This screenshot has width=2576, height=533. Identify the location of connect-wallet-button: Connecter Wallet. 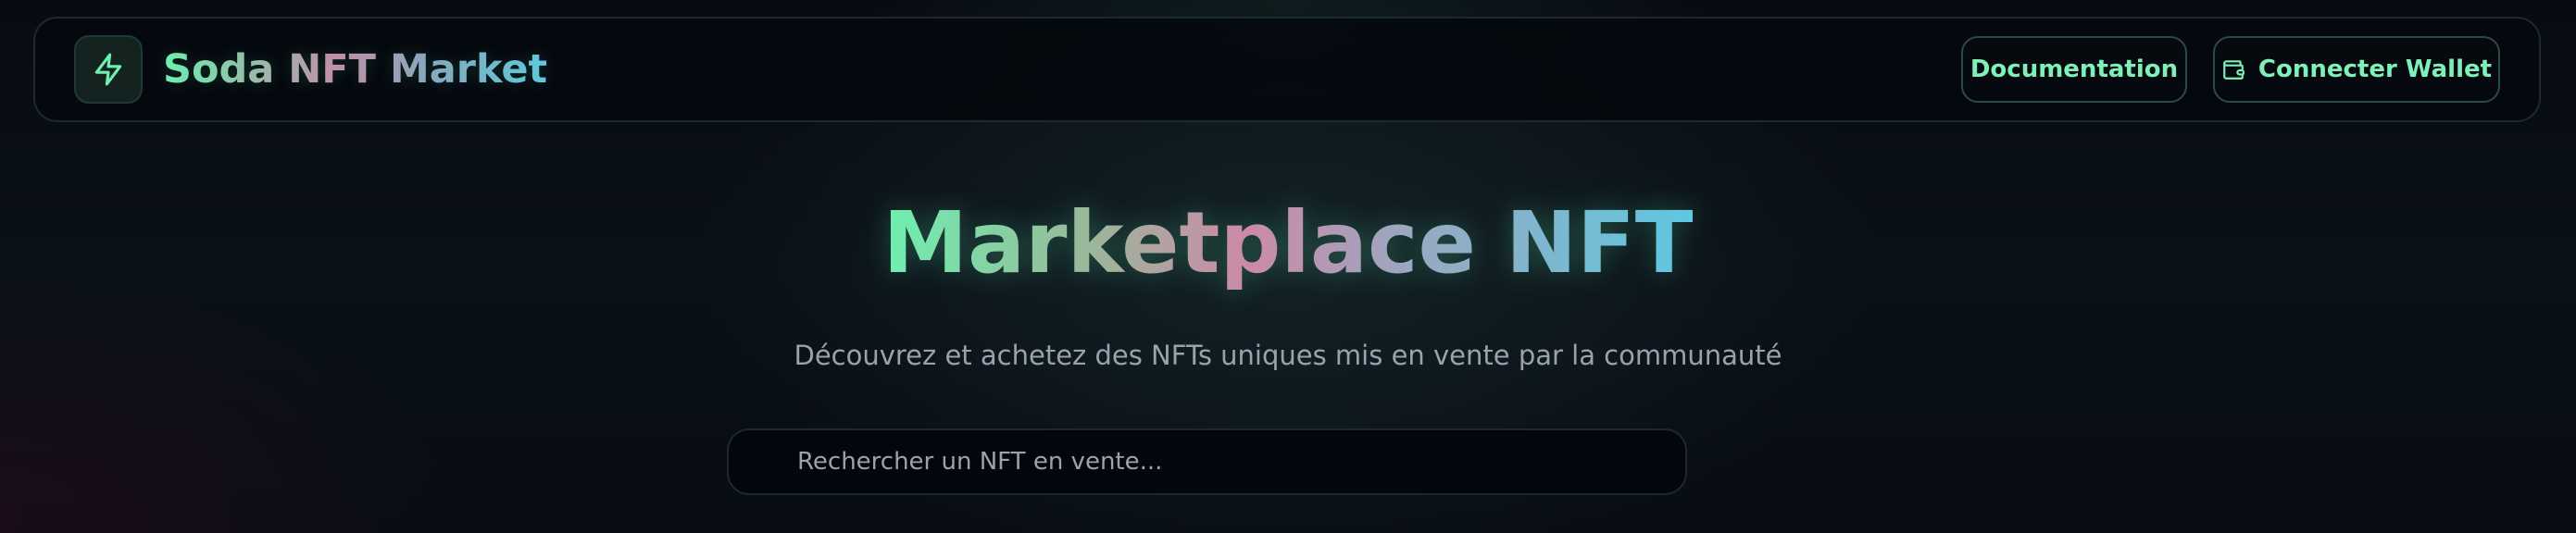
(2357, 69).